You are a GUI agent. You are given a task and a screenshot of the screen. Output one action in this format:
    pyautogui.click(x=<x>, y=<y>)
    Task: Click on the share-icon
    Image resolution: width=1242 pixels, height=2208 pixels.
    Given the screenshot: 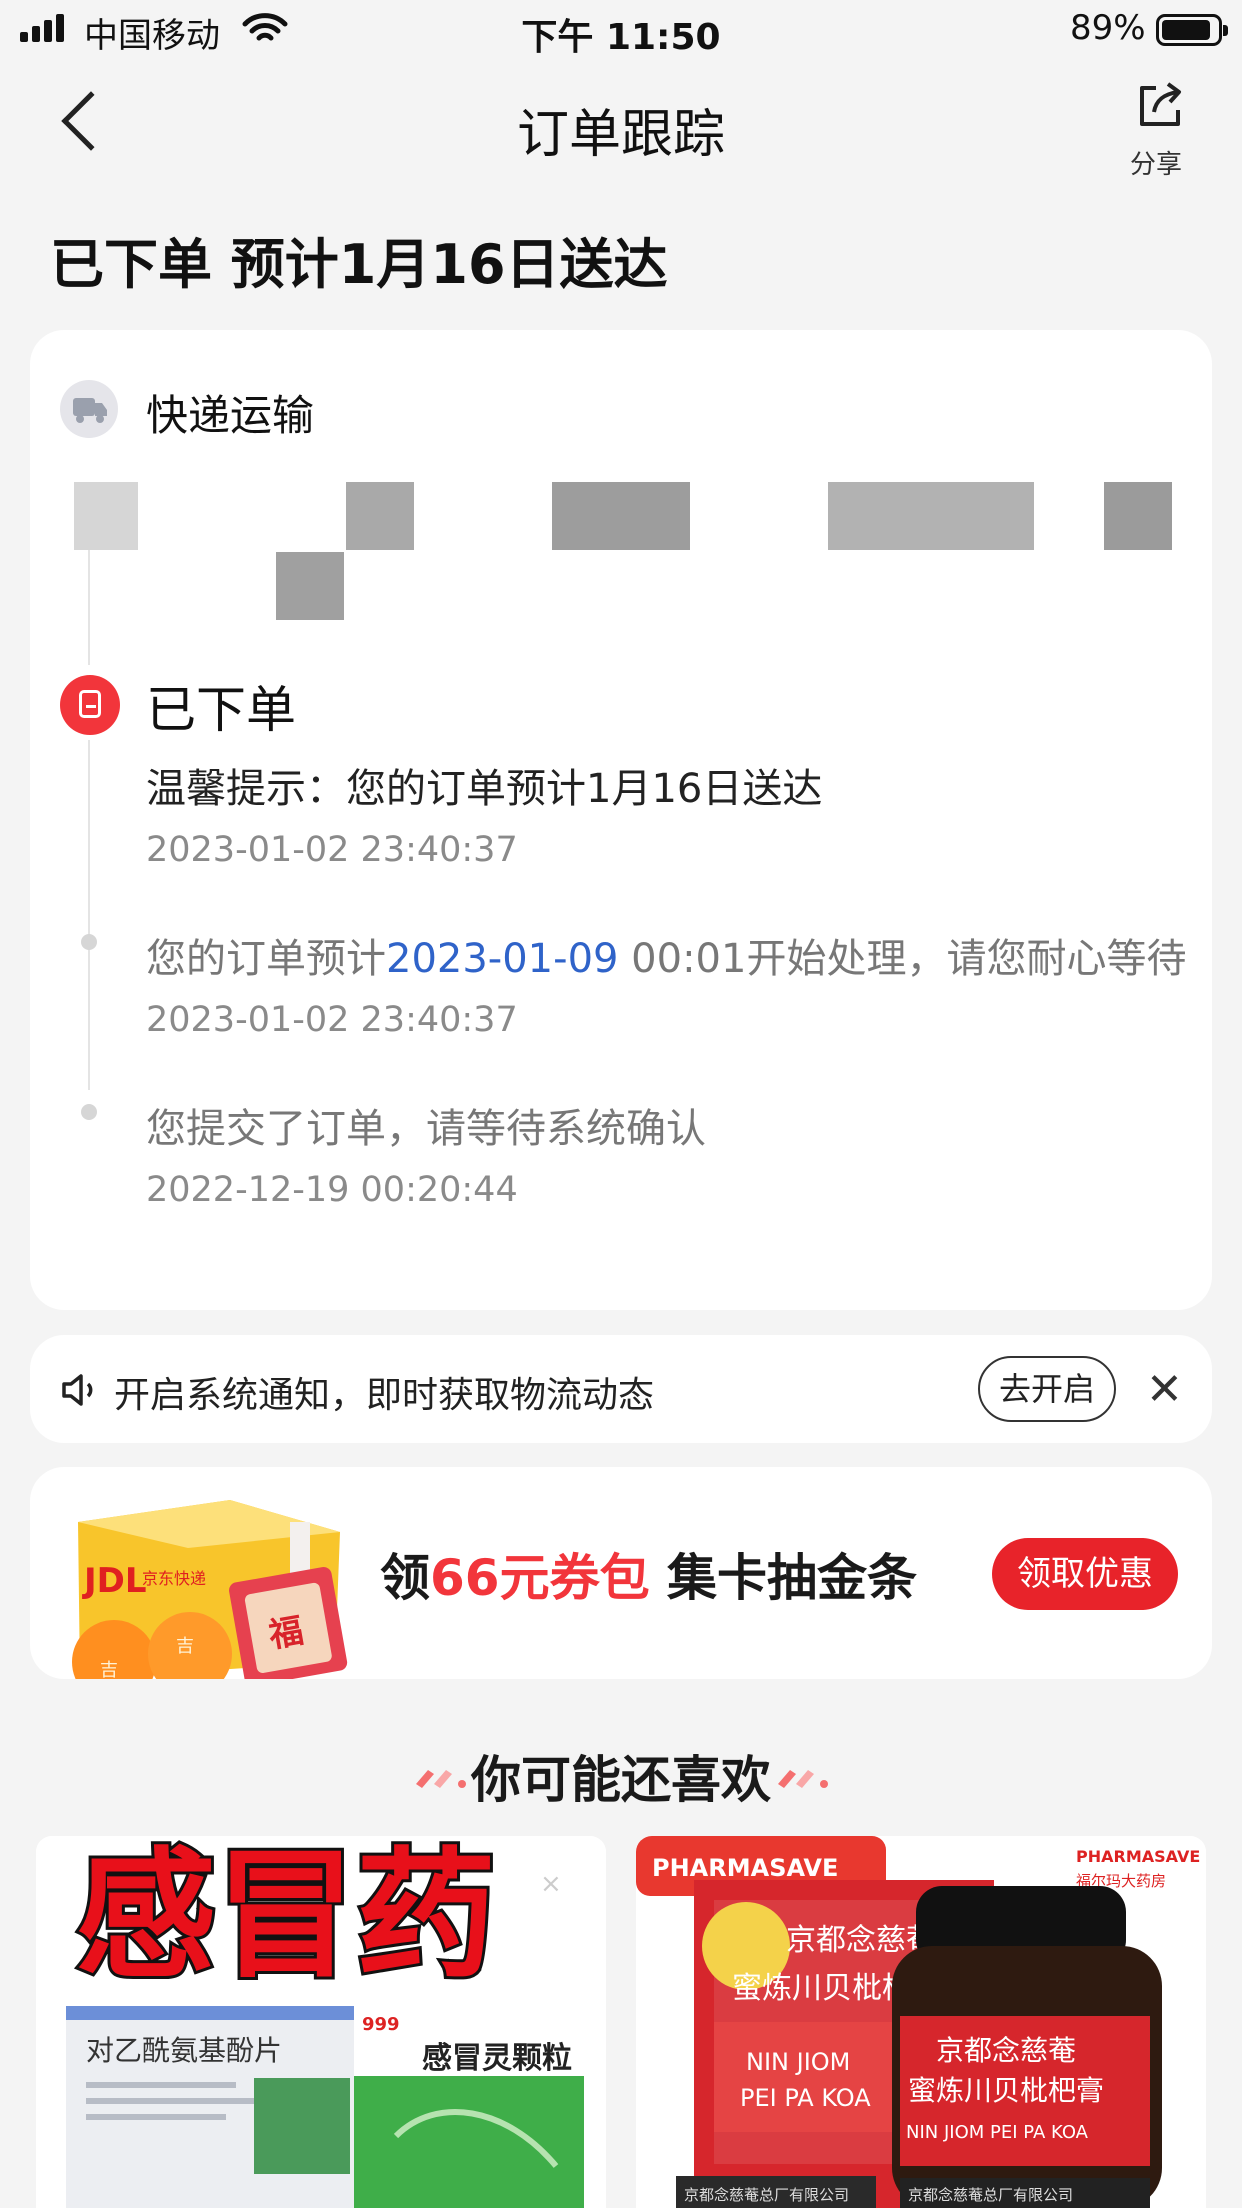 What is the action you would take?
    pyautogui.click(x=1160, y=106)
    